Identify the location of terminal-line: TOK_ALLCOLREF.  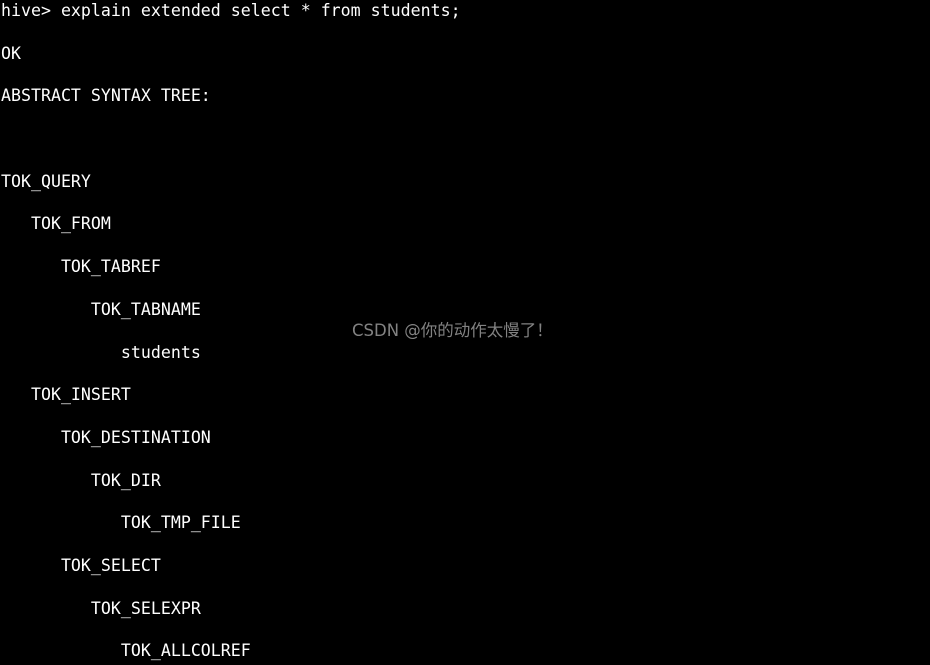
(126, 651).